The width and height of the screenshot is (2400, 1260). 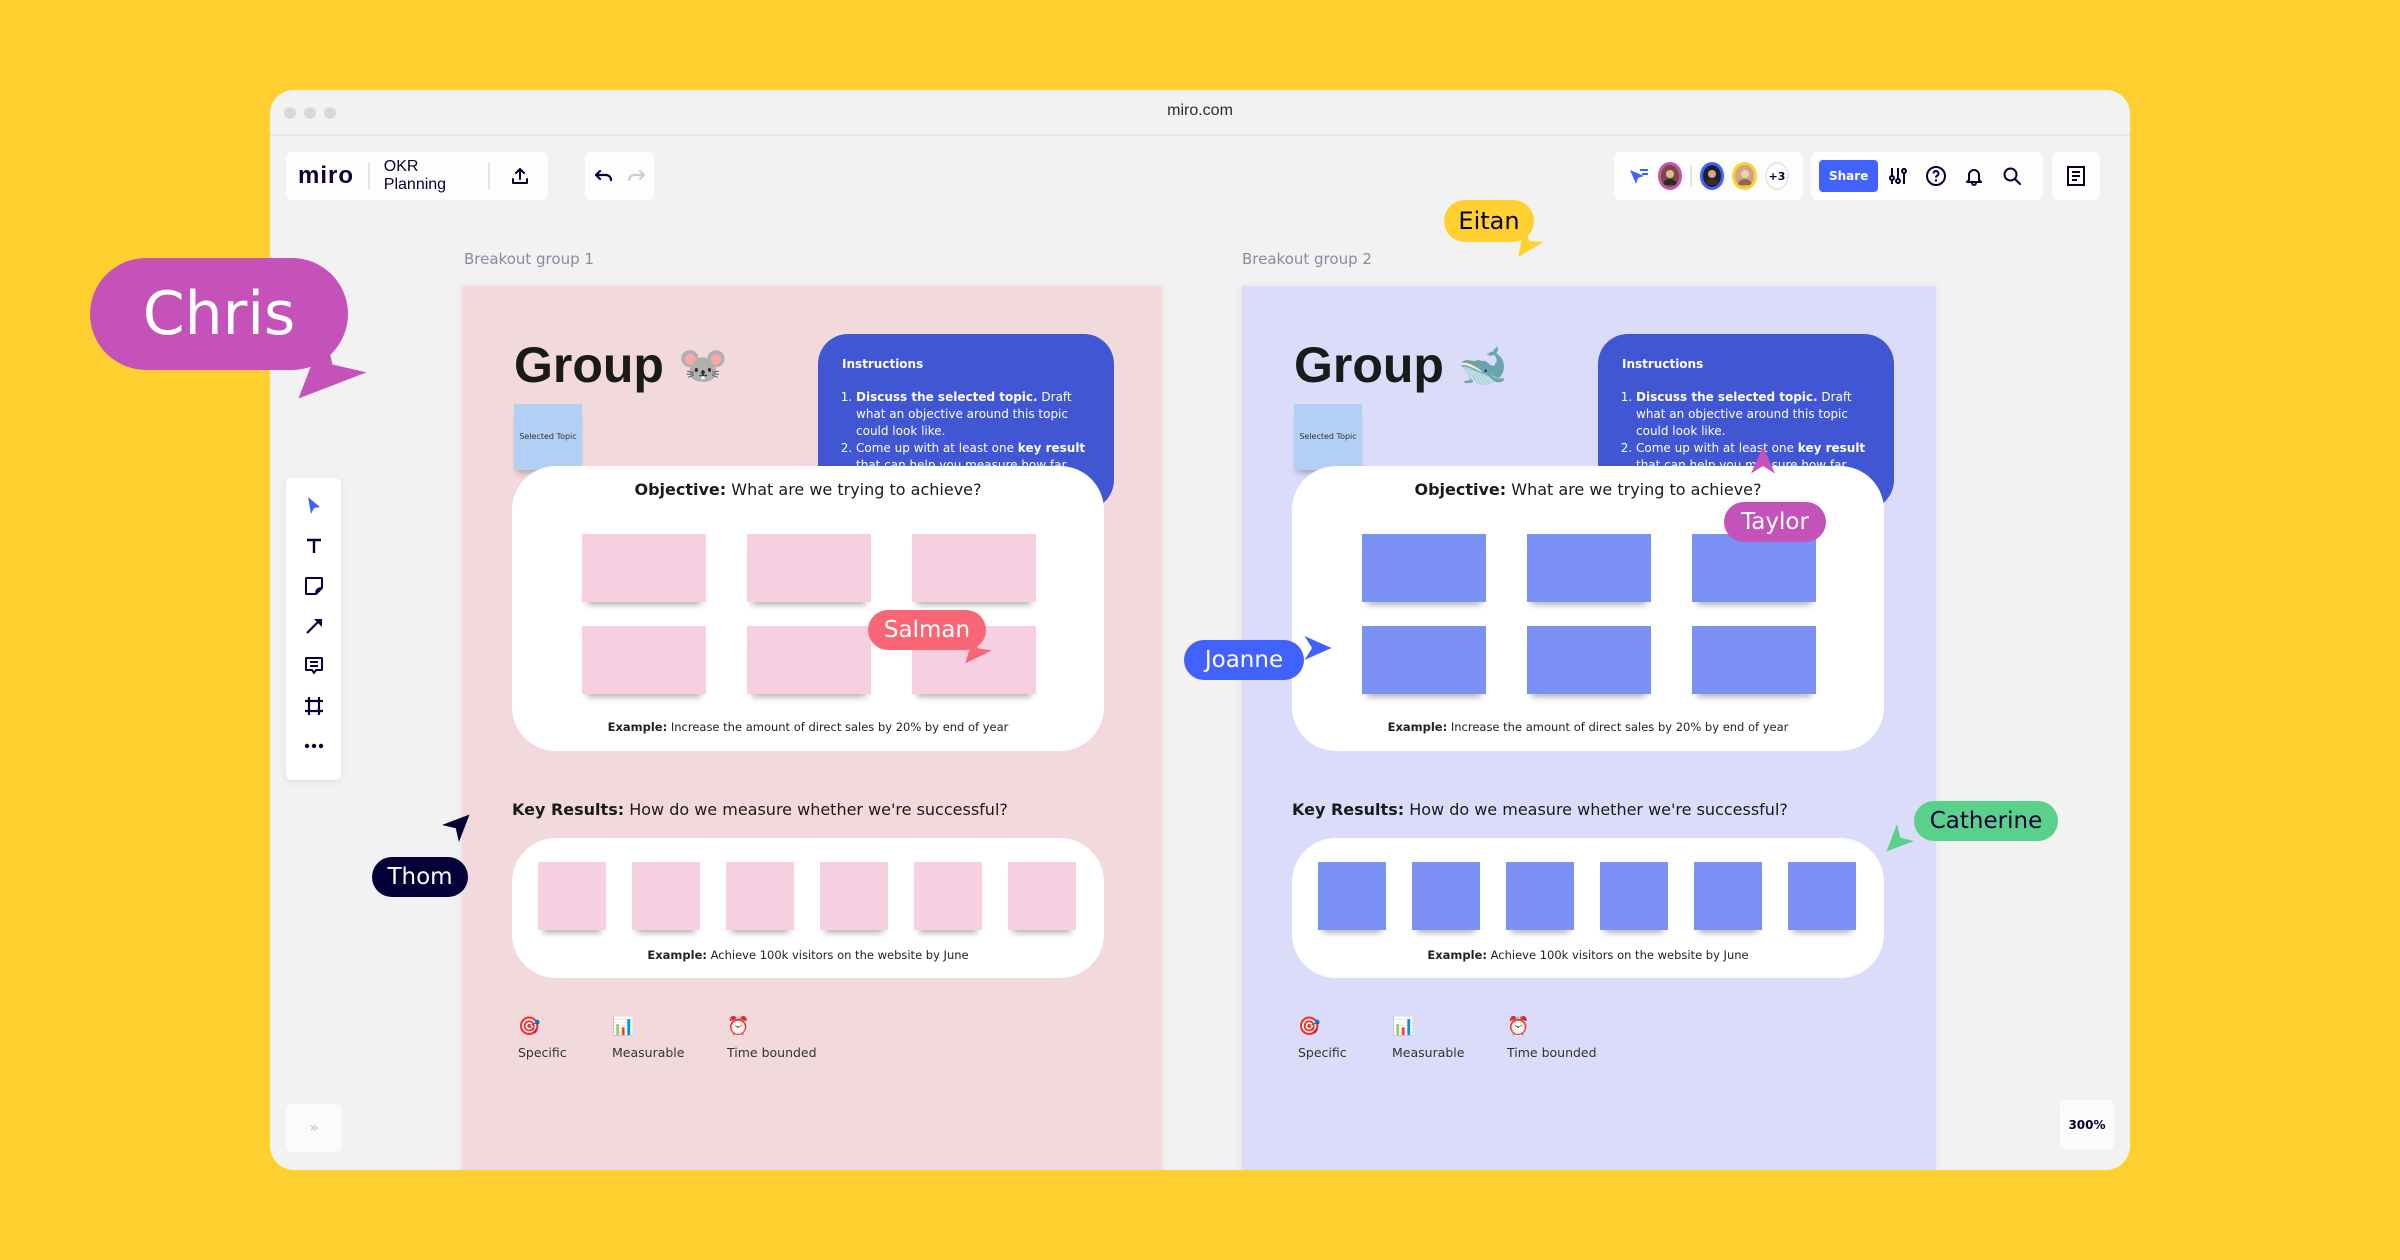 I want to click on undo-button, so click(x=604, y=176).